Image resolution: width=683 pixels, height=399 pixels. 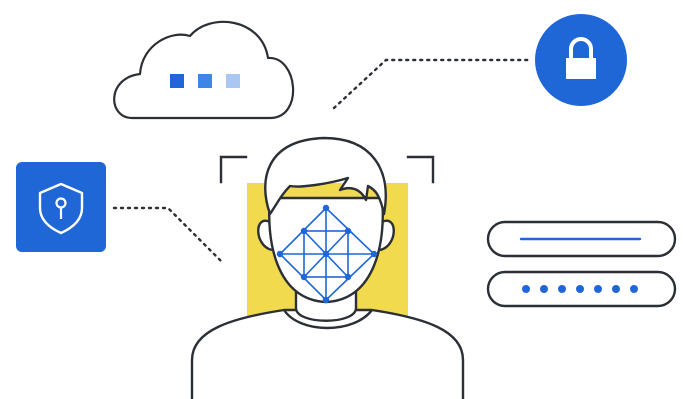 What do you see at coordinates (432, 84) in the screenshot?
I see `dotted-connector-lock` at bounding box center [432, 84].